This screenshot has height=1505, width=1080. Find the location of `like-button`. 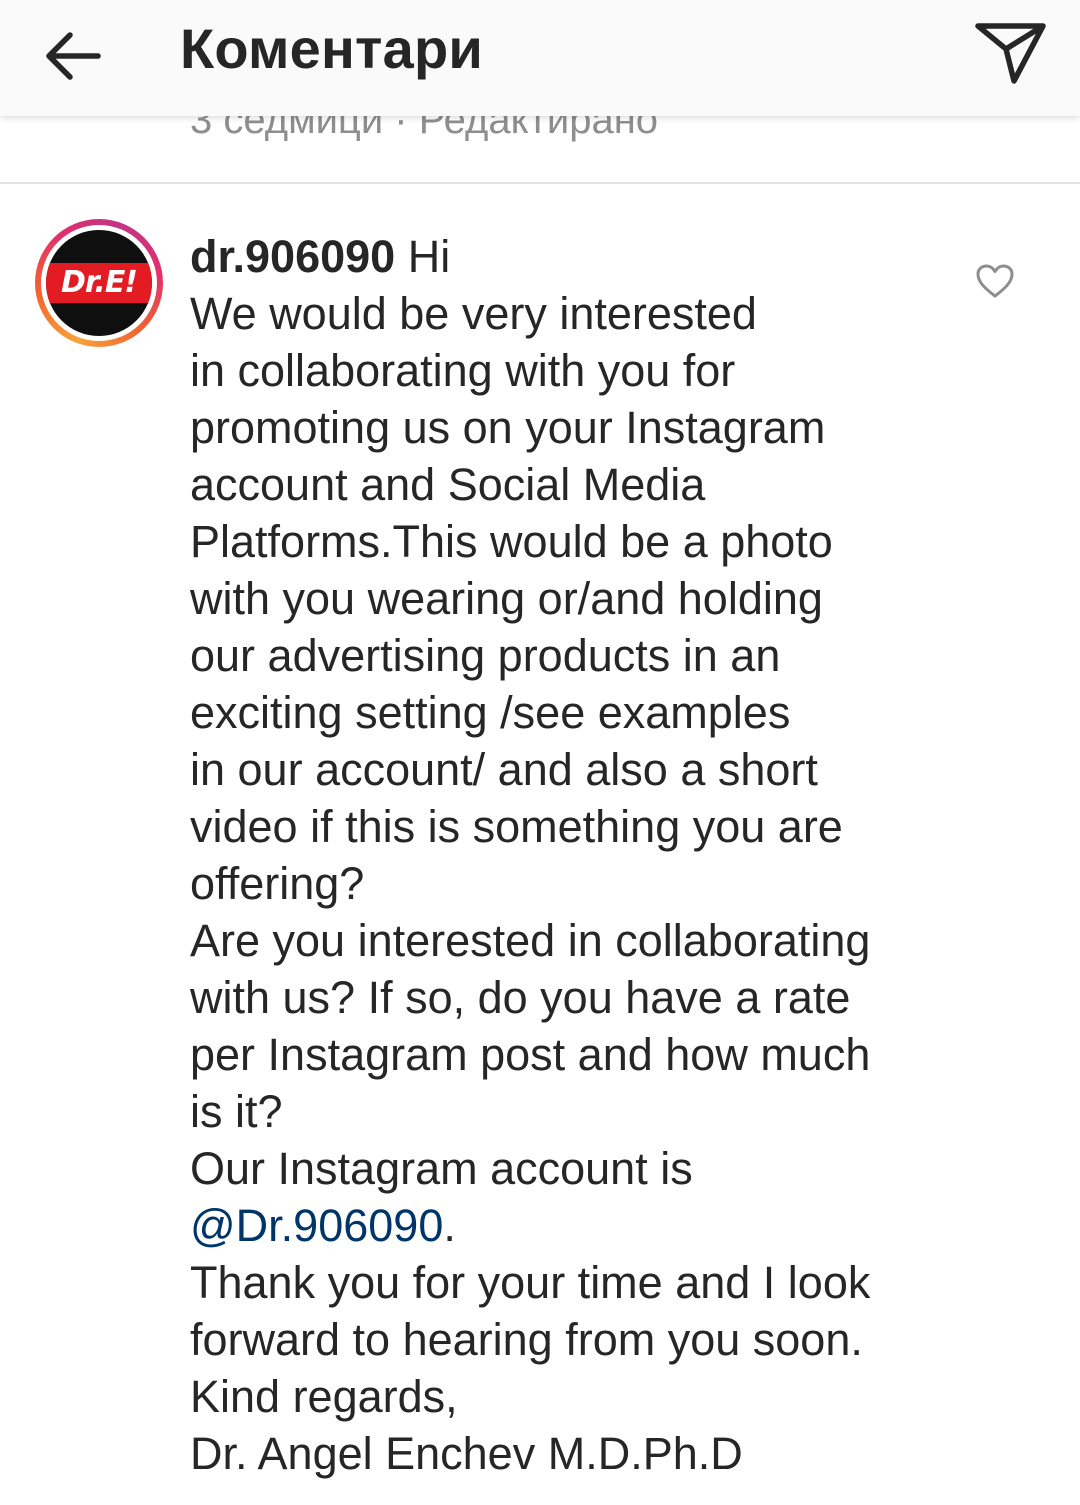

like-button is located at coordinates (995, 281).